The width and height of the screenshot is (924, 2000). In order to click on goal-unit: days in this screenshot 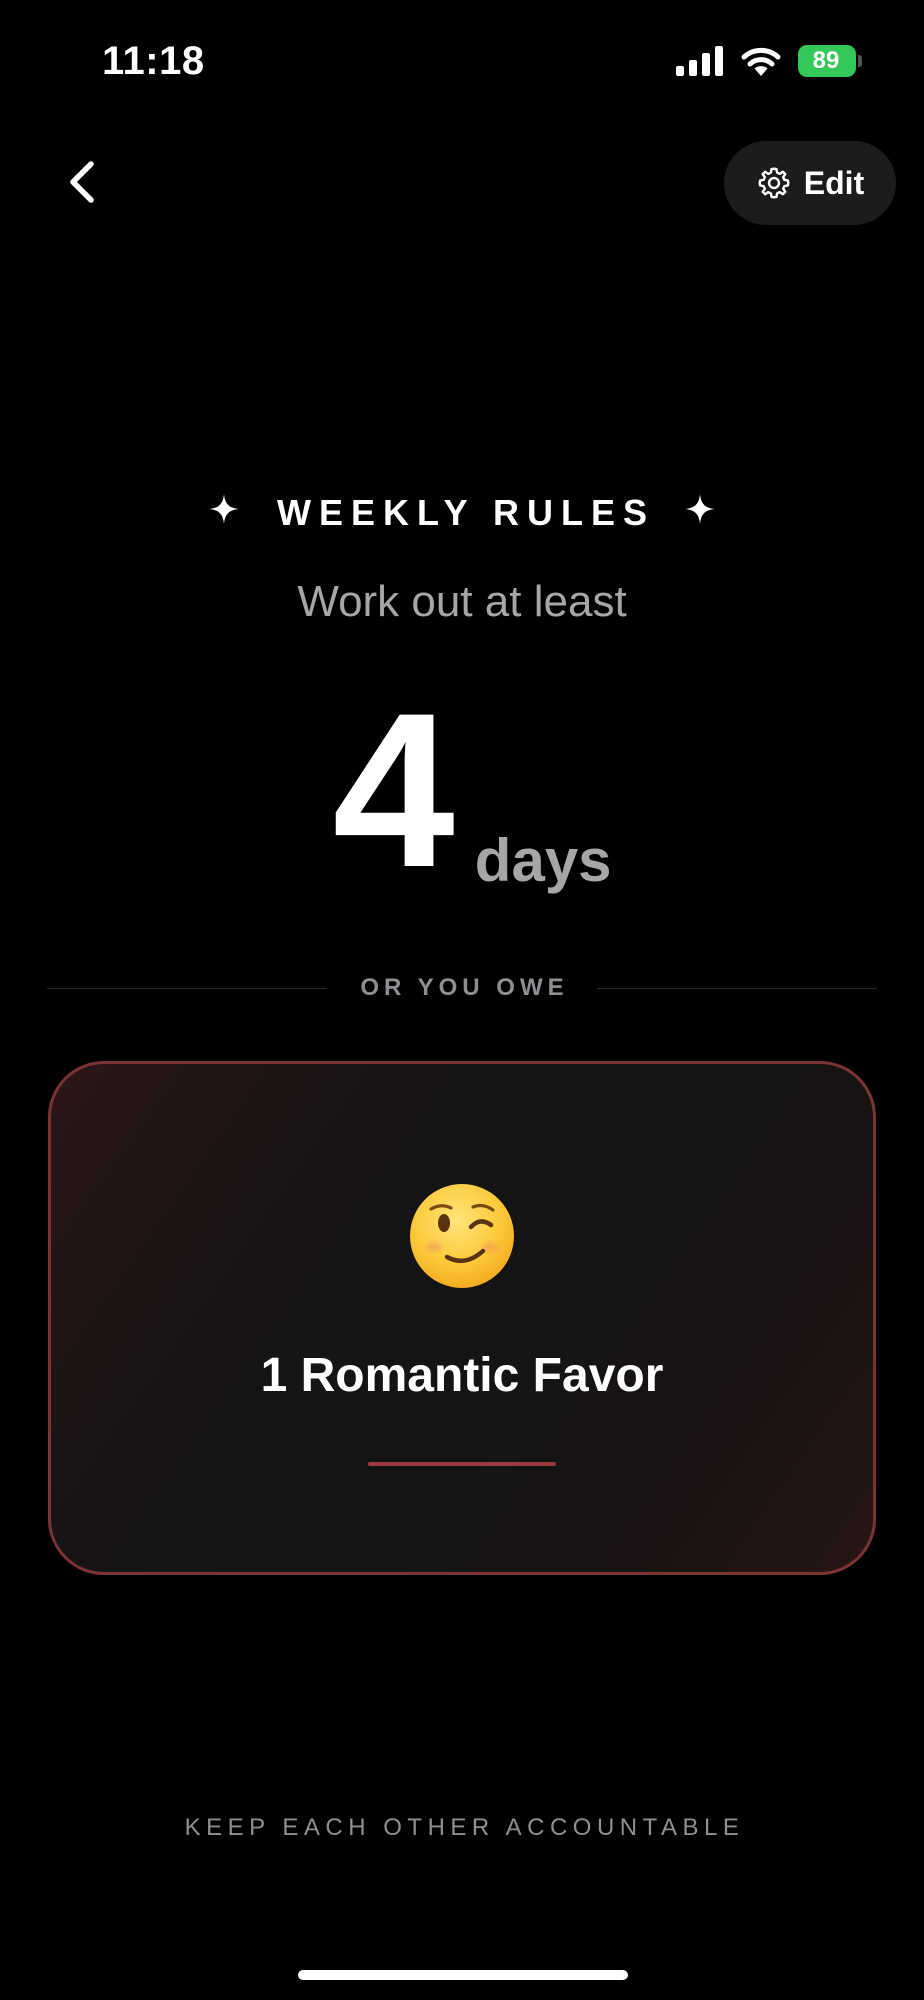, I will do `click(543, 860)`.